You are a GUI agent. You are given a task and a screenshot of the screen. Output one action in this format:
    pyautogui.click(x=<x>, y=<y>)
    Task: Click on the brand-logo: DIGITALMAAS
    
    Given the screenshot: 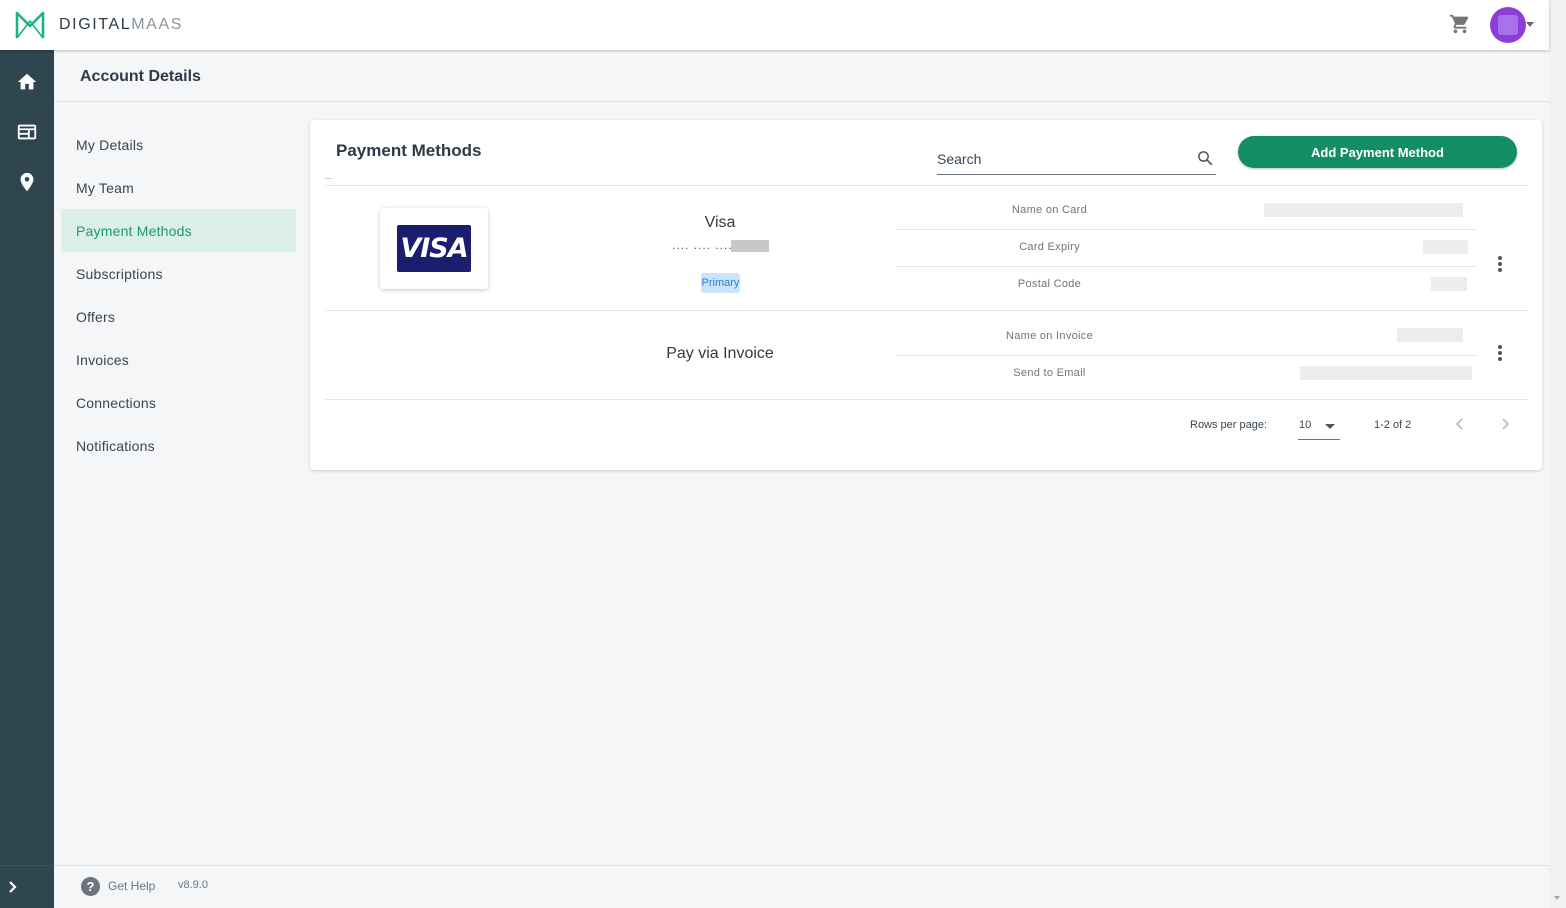 What is the action you would take?
    pyautogui.click(x=98, y=25)
    